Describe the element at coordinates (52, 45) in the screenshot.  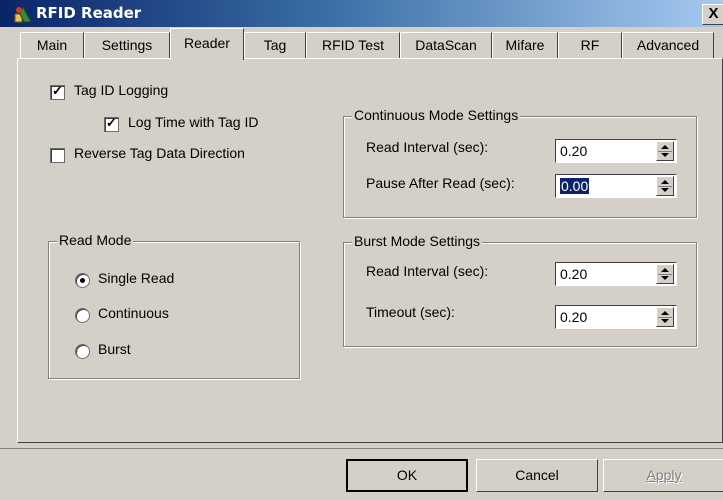
I see `tab-main: Main` at that location.